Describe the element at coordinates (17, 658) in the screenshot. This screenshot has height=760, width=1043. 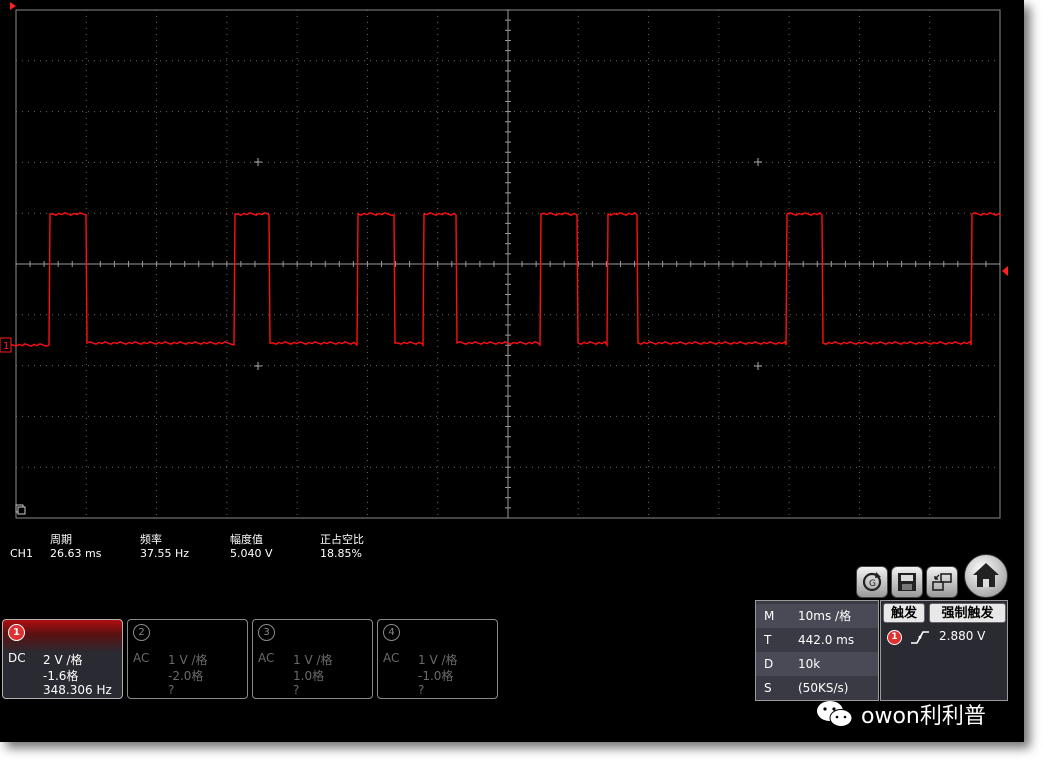
I see `channel-1-coupling: DC` at that location.